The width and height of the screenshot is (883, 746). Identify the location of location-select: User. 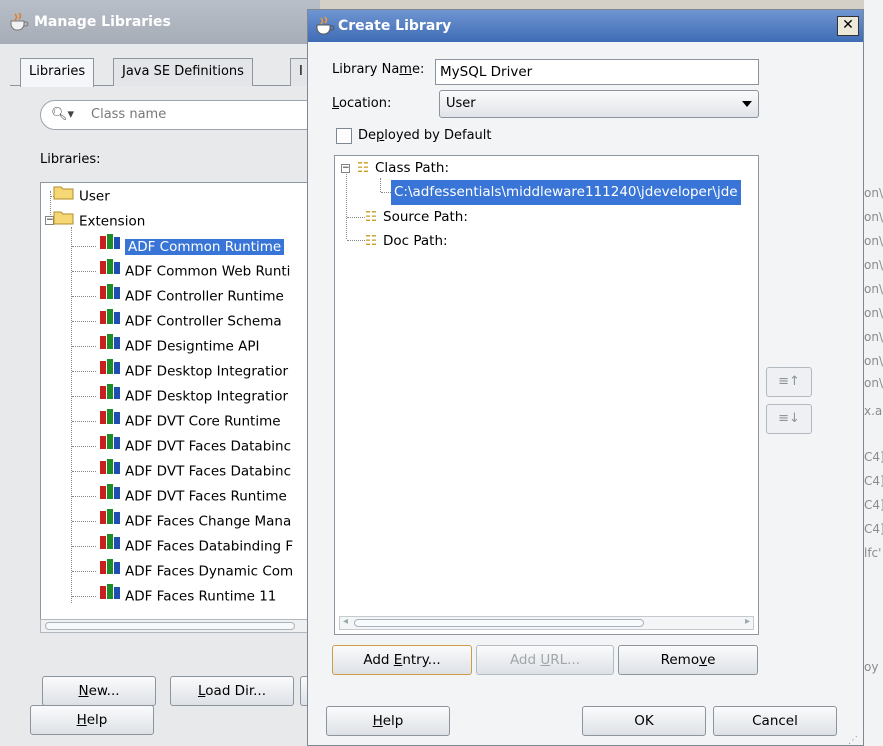
(599, 104).